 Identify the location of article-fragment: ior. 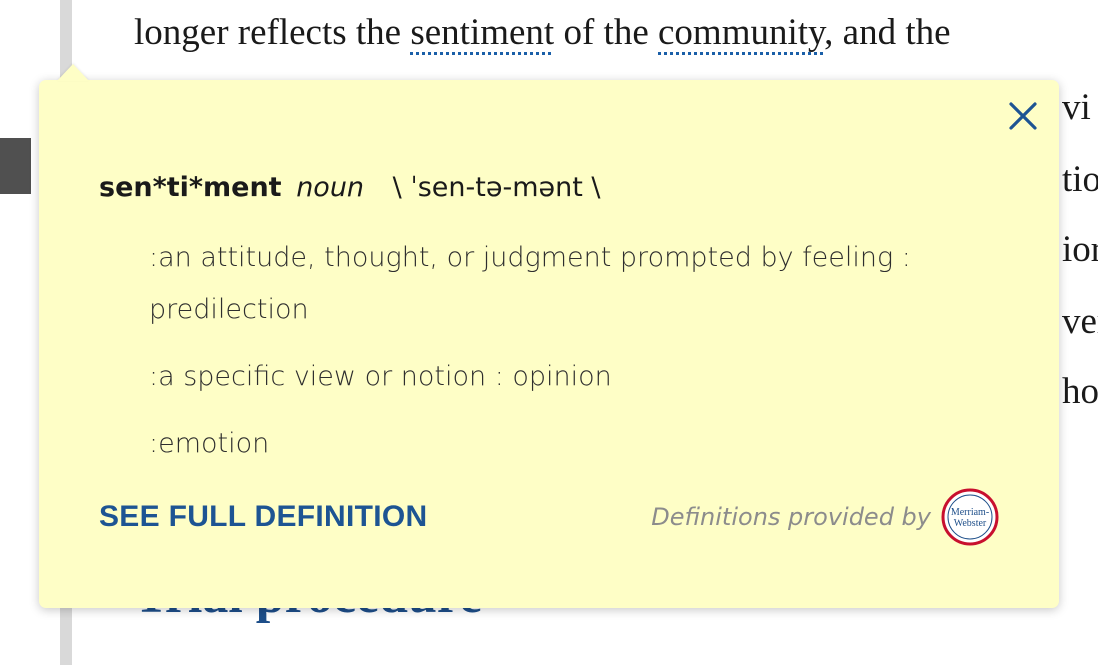
(1080, 249).